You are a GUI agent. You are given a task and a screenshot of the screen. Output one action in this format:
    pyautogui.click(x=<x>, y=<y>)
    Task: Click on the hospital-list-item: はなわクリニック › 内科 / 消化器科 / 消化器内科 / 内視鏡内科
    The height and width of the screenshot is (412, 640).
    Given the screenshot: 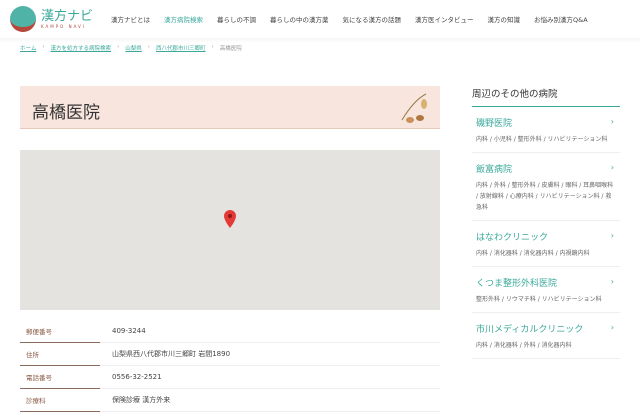 What is the action you would take?
    pyautogui.click(x=546, y=244)
    